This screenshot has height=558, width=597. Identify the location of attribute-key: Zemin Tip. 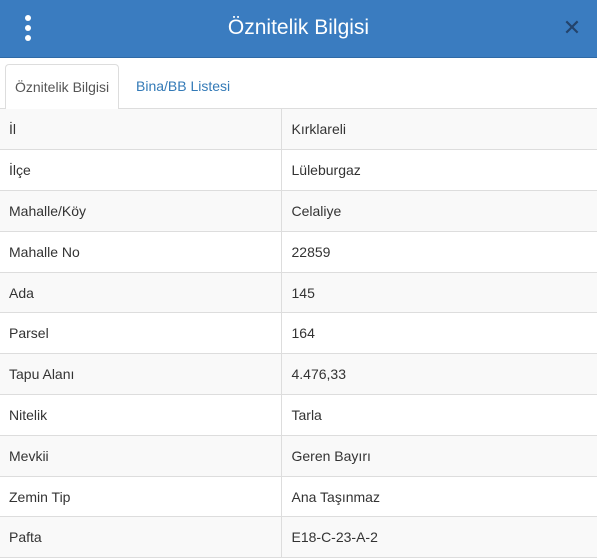
(141, 497).